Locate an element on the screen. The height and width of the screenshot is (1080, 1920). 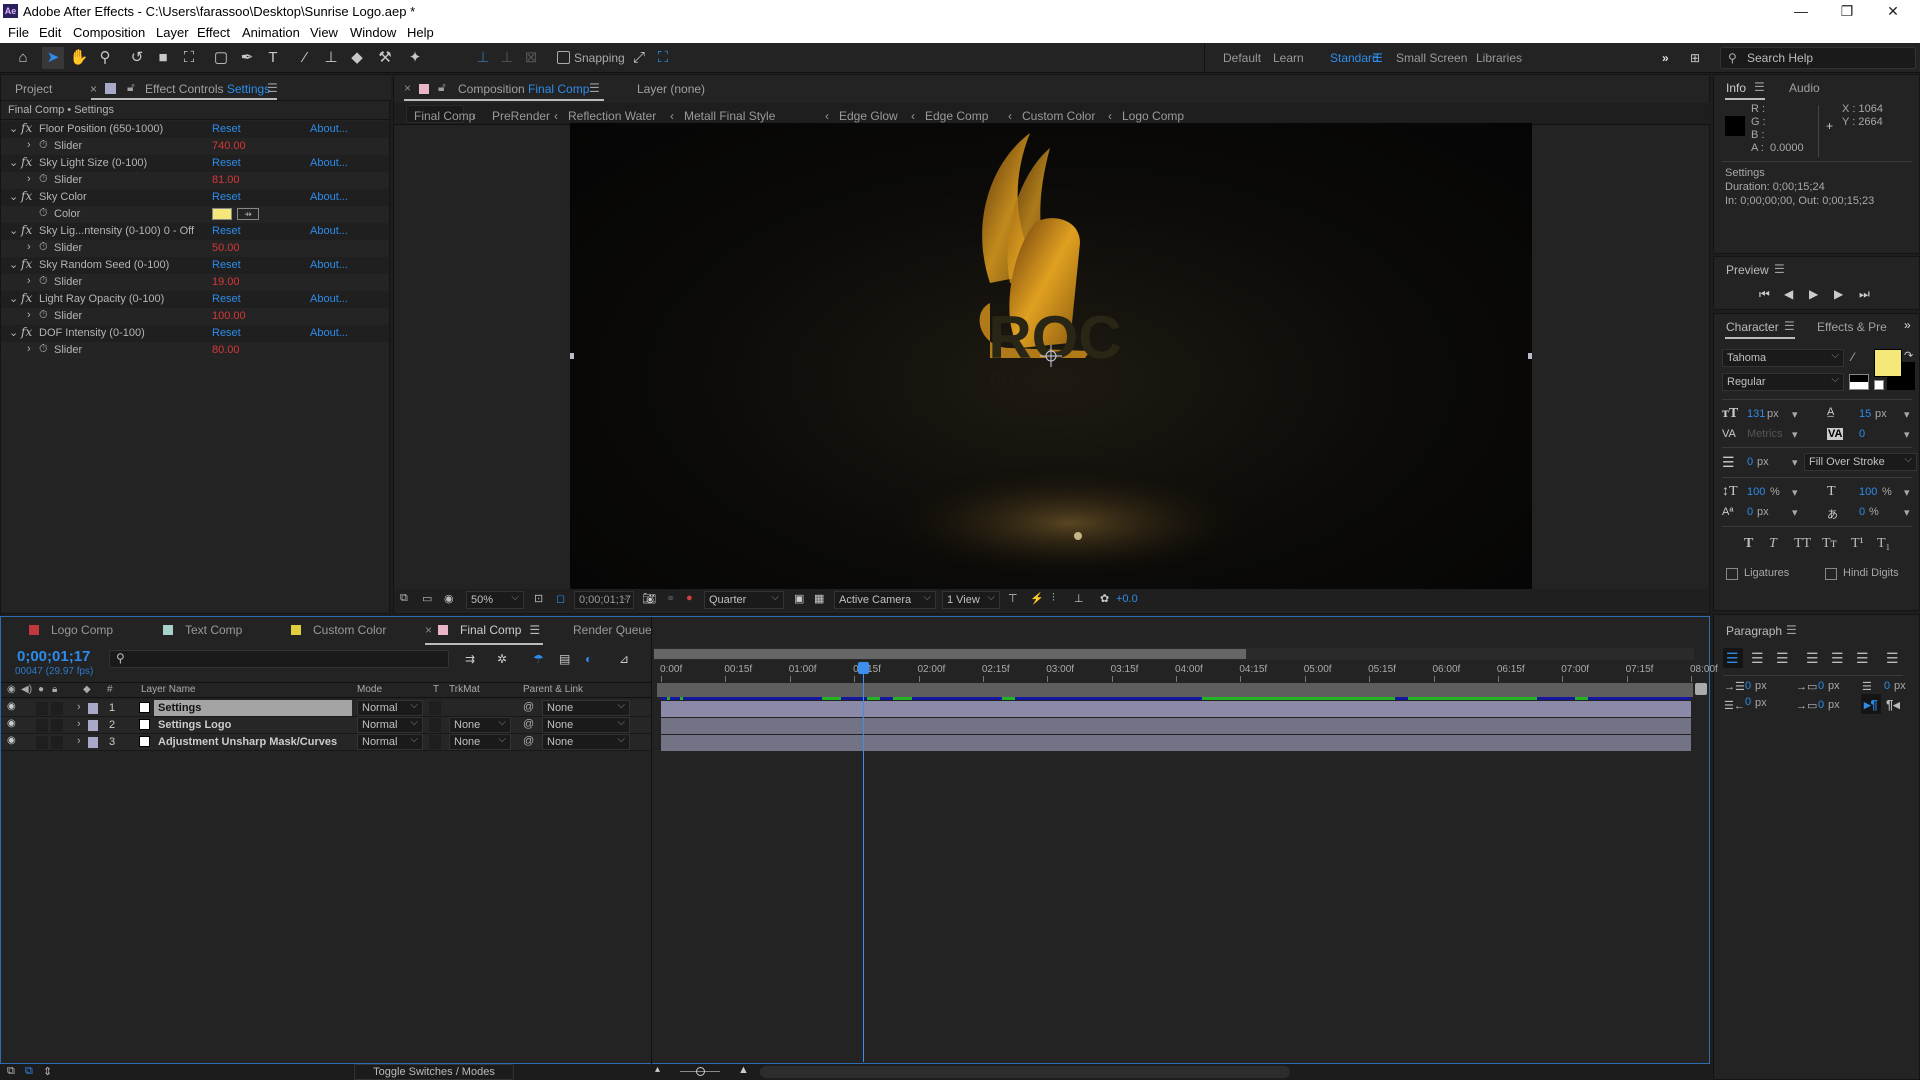
first-frame-icon: ⏮ is located at coordinates (1764, 294).